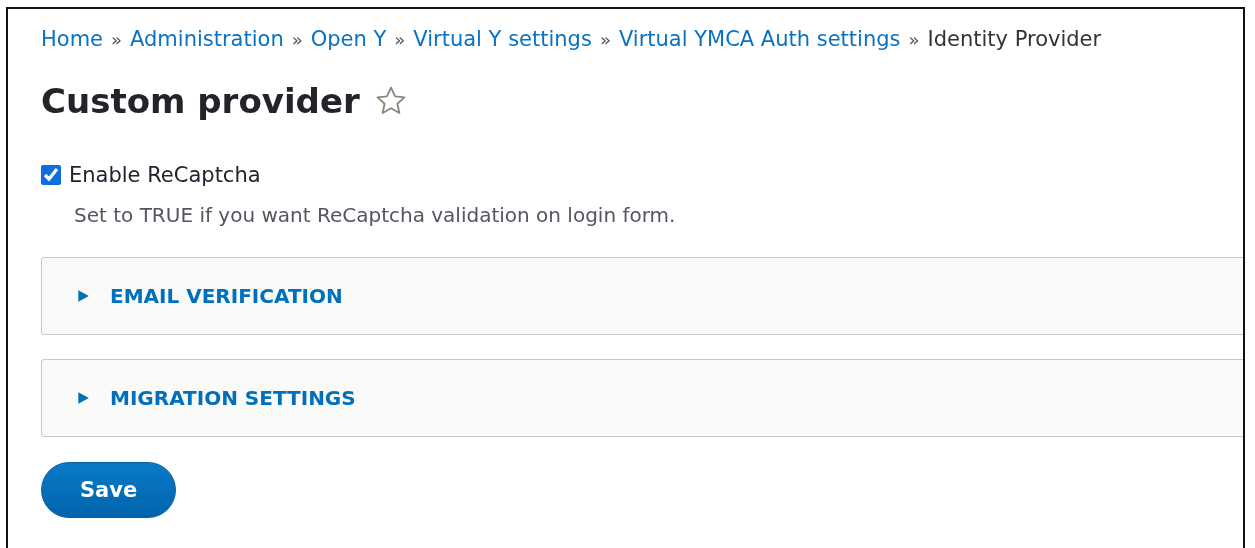 The width and height of the screenshot is (1255, 548). Describe the element at coordinates (502, 39) in the screenshot. I see `breadcrumb-link: Virtual Y settings` at that location.